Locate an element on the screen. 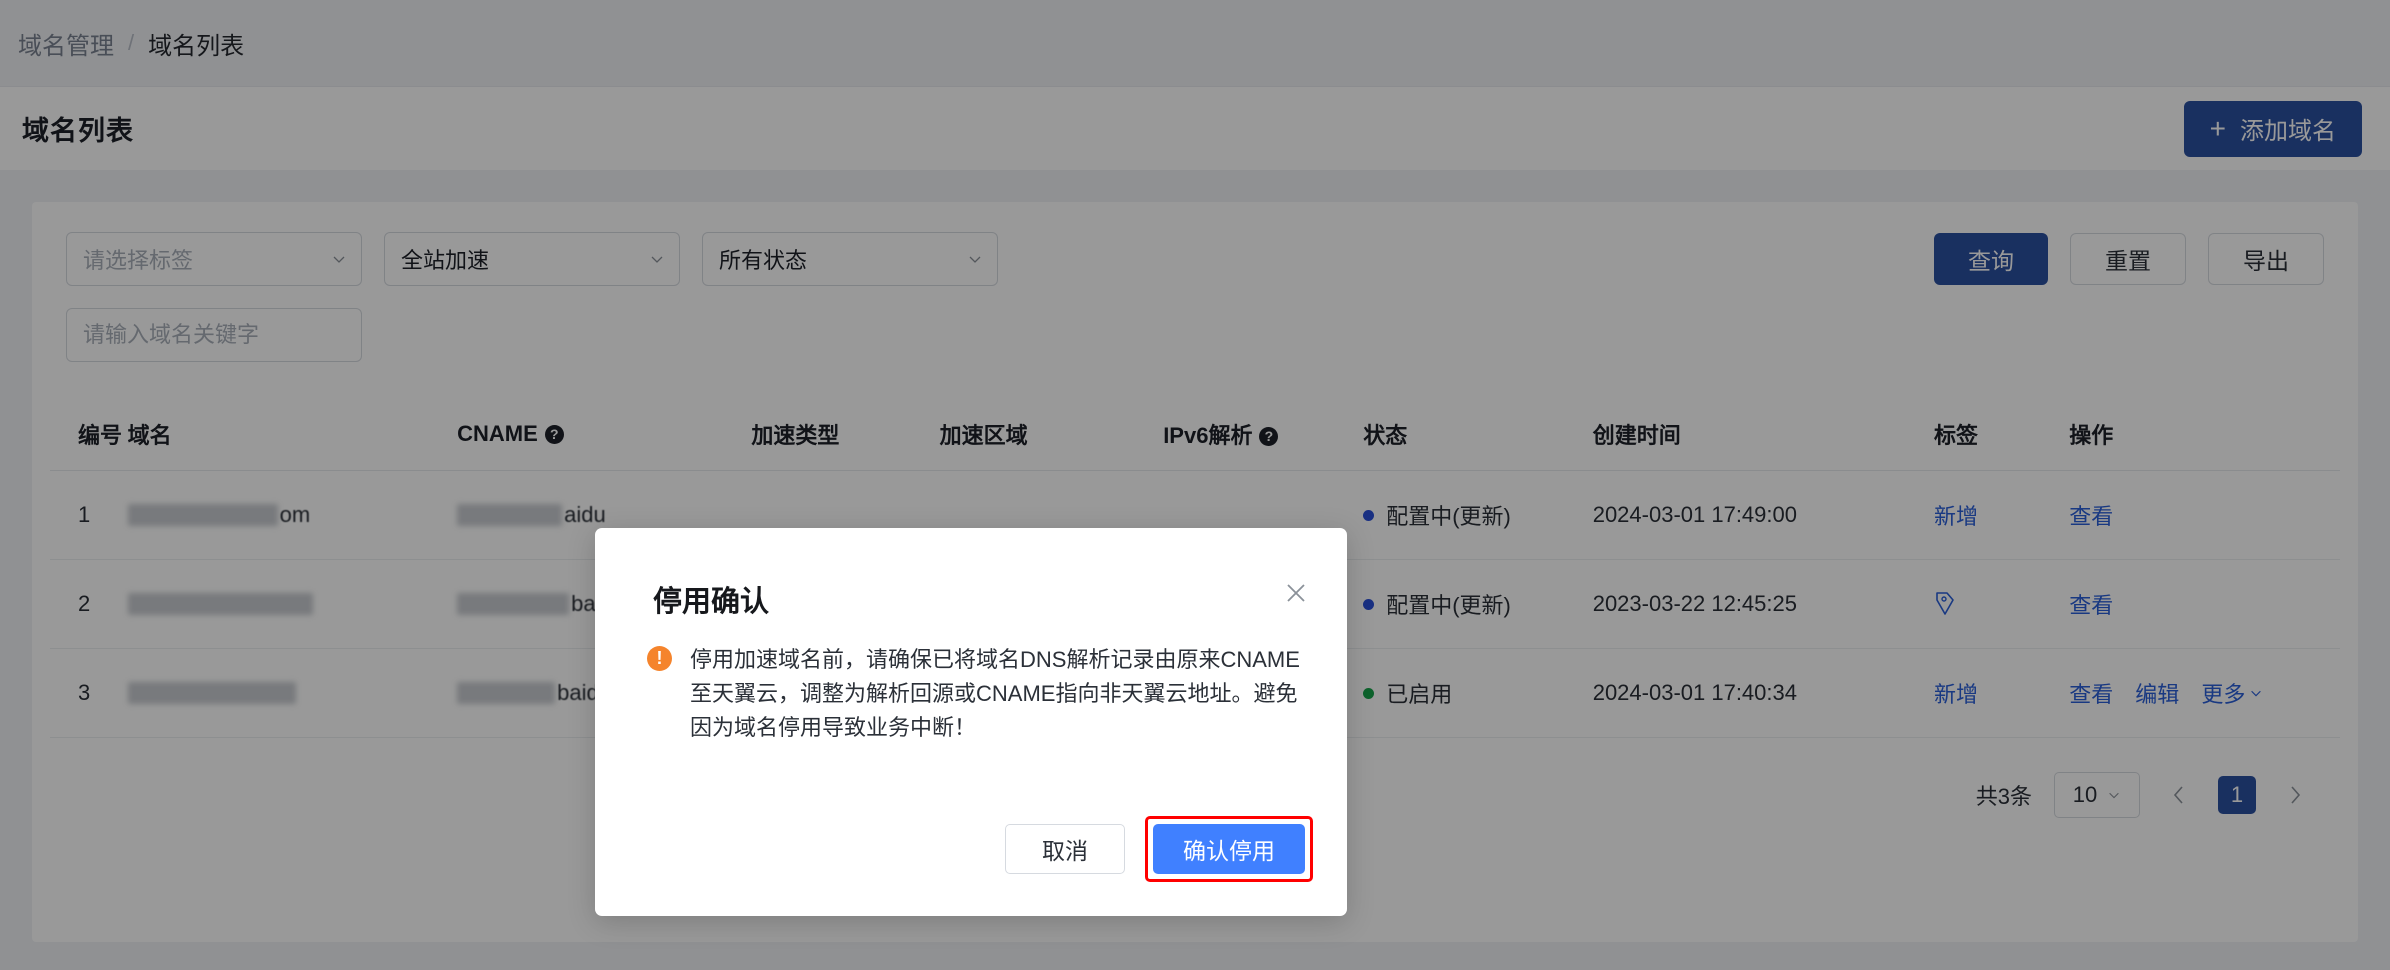 This screenshot has width=2390, height=970. confirm-highlight-box: 确认停用 is located at coordinates (1229, 849).